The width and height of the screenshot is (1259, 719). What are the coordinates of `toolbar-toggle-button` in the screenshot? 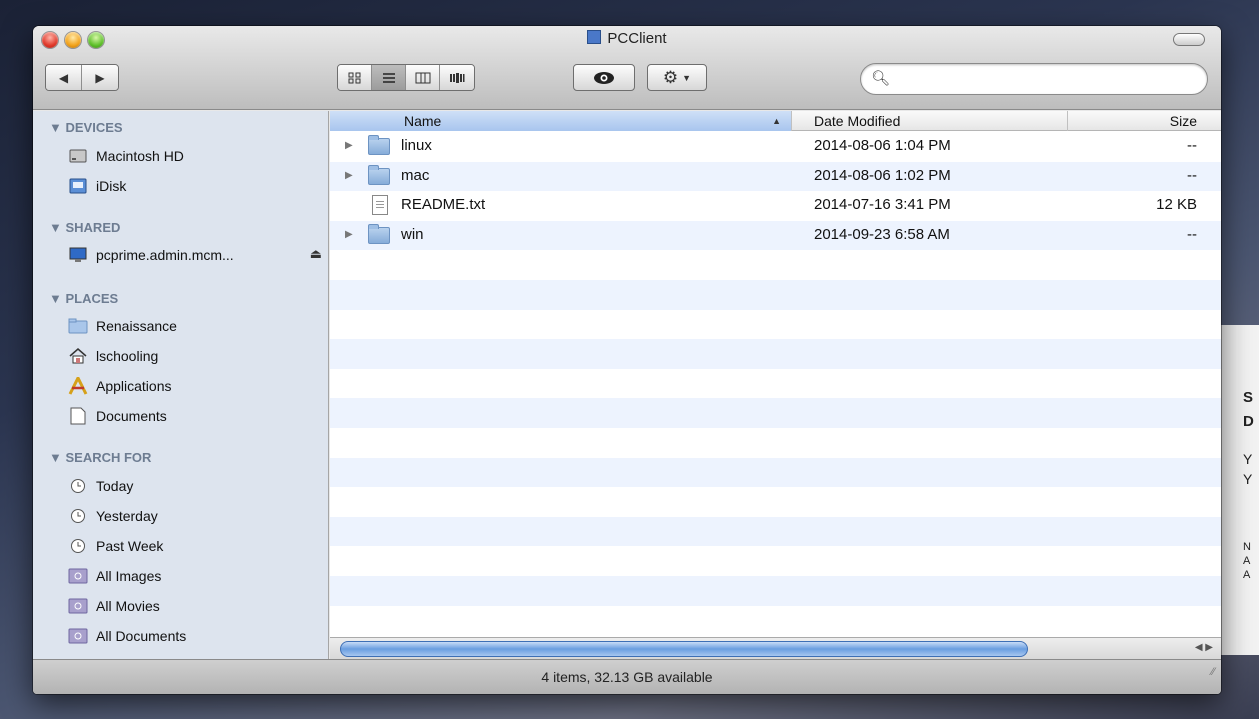 It's located at (1189, 39).